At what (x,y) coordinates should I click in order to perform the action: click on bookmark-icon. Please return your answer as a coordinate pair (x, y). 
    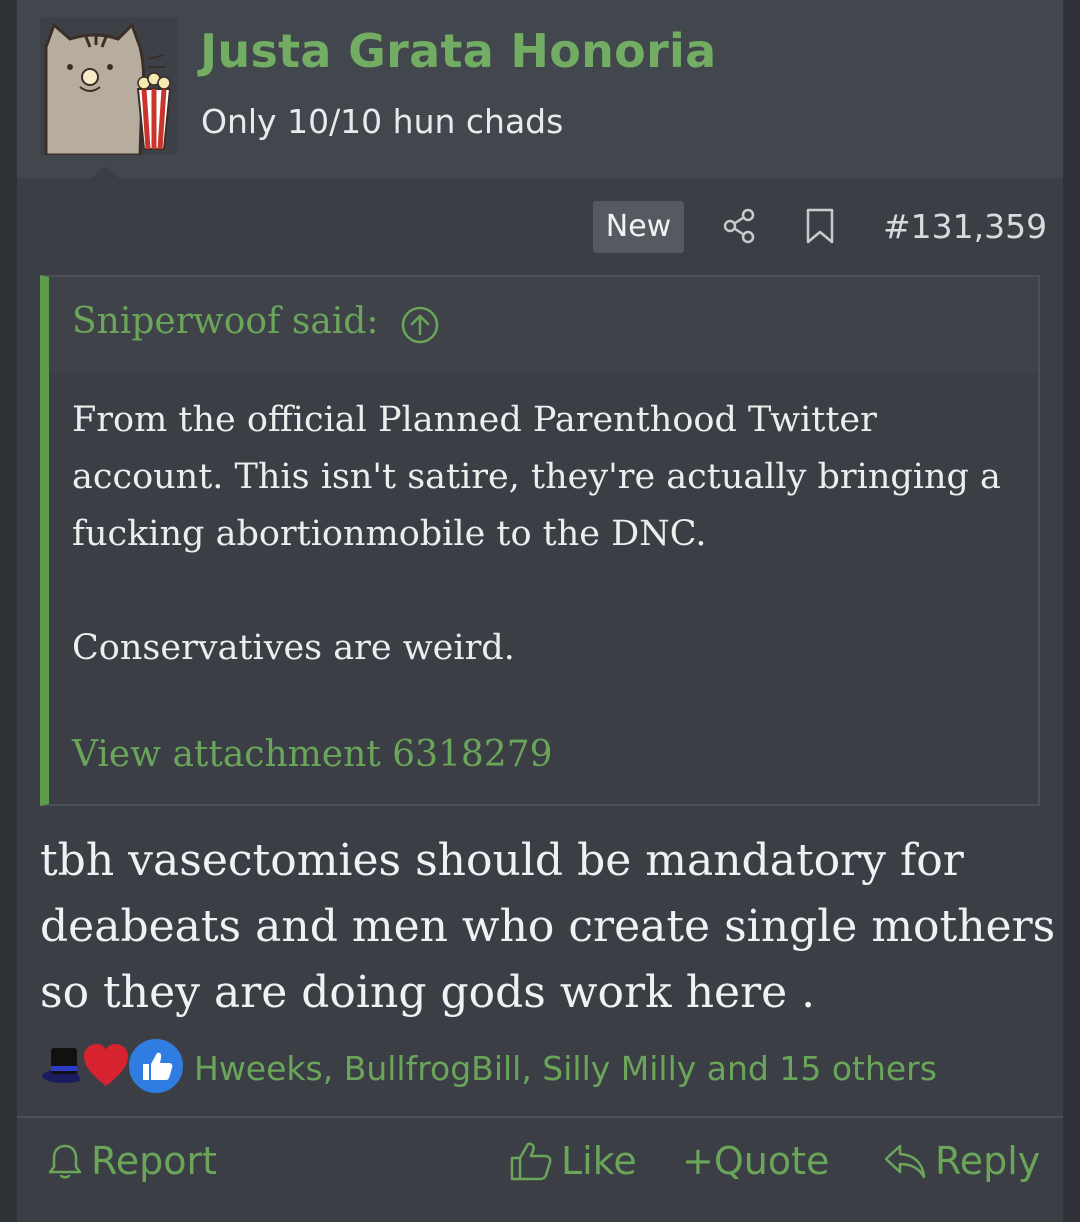
    Looking at the image, I should click on (820, 228).